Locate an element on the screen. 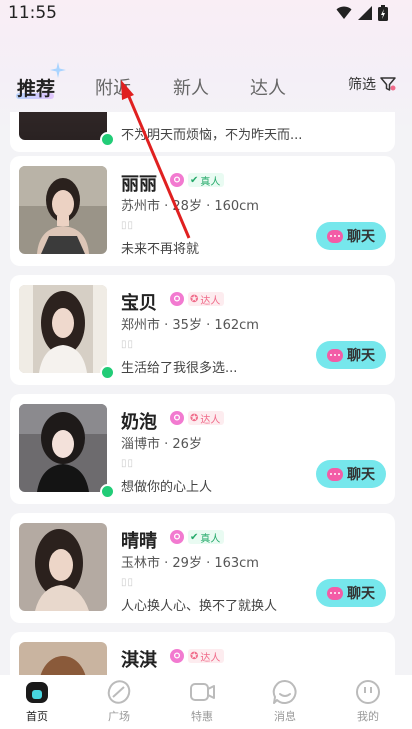  user-card: 丽丽 ✔ 真人 苏州市 · 28岁 · 160cm ▯▯ 未来不再将就 聊天 is located at coordinates (202, 211).